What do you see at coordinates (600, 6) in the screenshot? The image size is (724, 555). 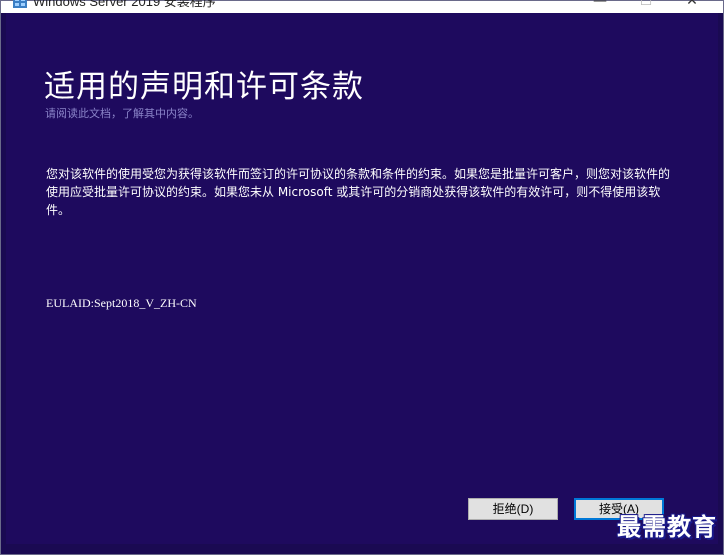 I see `minimize-icon: —` at bounding box center [600, 6].